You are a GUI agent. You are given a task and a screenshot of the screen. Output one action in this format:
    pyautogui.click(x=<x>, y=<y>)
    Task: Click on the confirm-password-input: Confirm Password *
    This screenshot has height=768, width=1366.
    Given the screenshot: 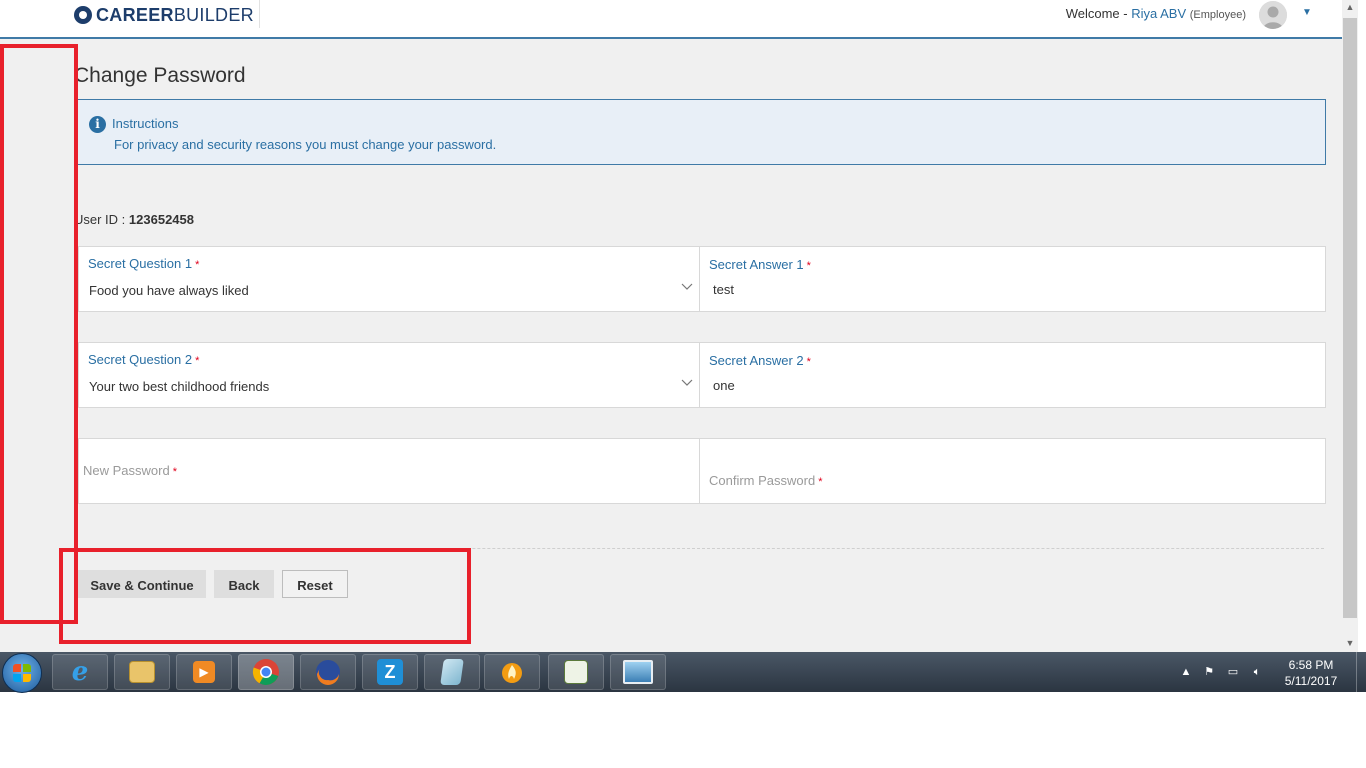 What is the action you would take?
    pyautogui.click(x=1012, y=471)
    